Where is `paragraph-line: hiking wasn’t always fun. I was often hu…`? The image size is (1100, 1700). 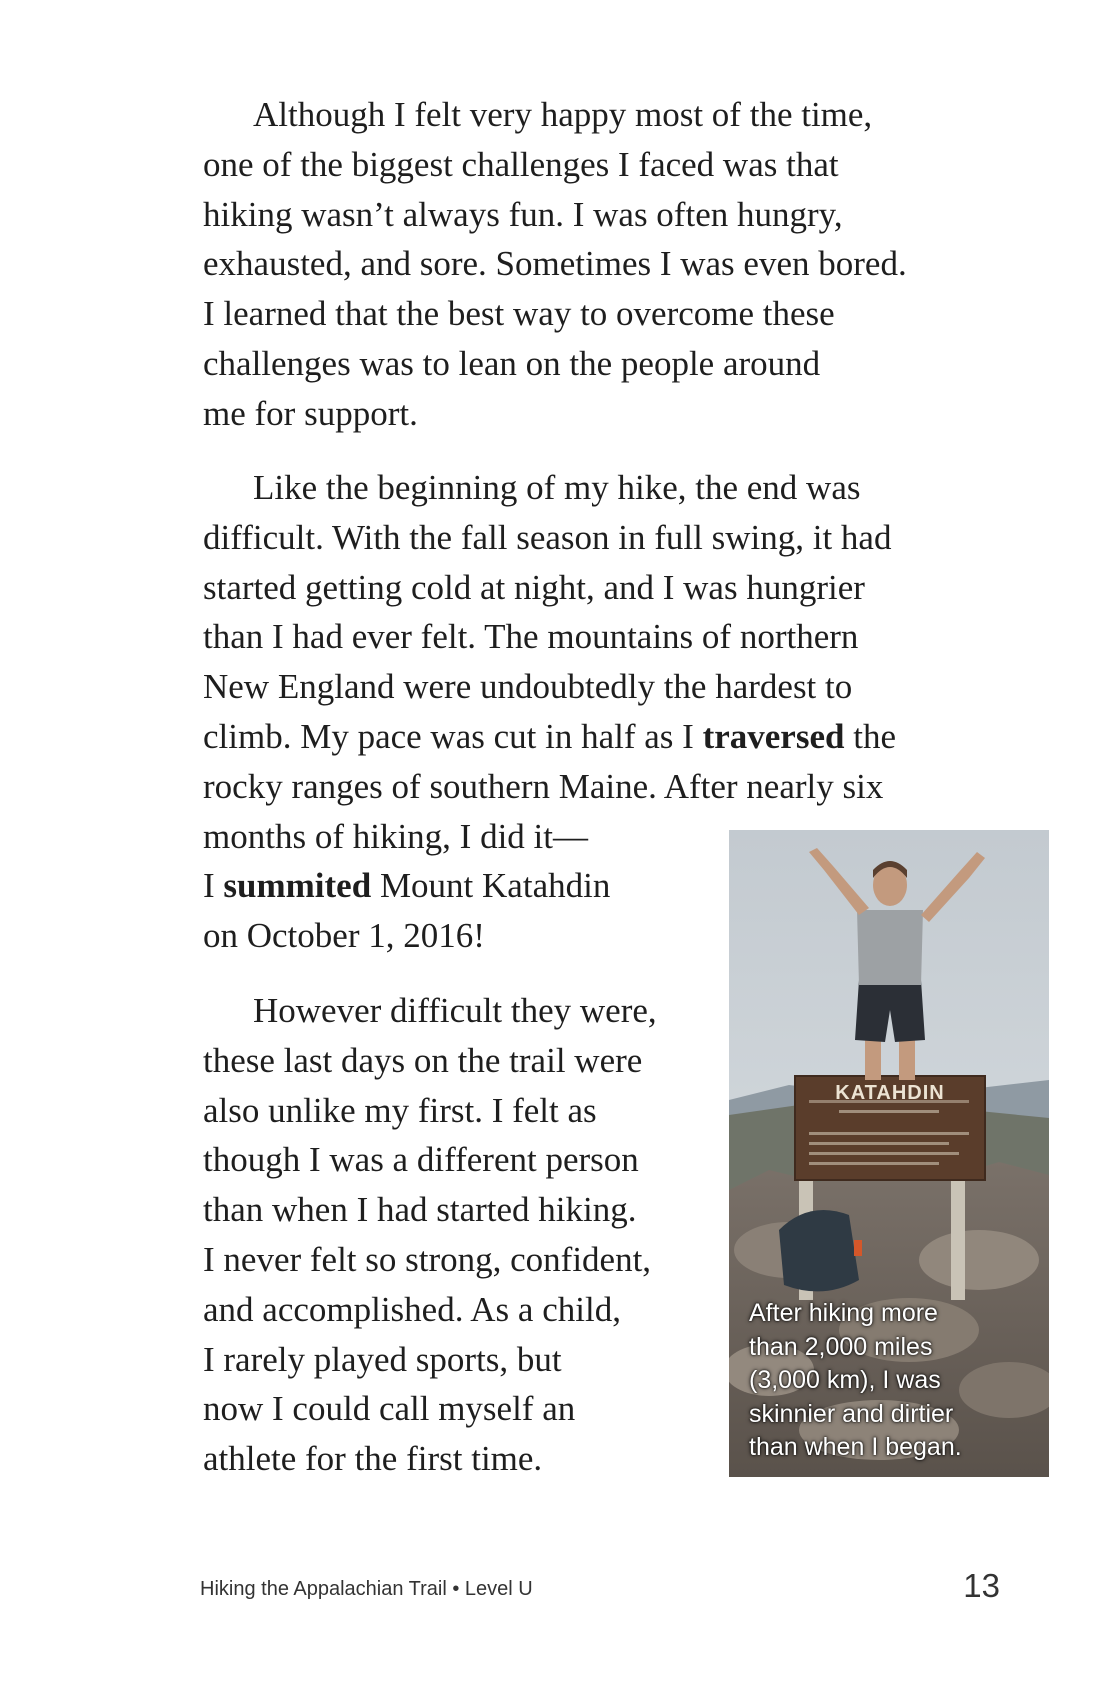
paragraph-line: hiking wasn’t always fun. I was often hu… is located at coordinates (523, 214).